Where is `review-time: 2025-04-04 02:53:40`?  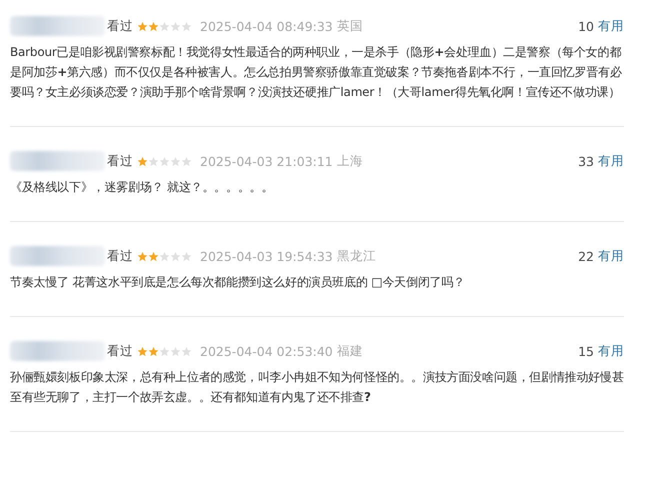 review-time: 2025-04-04 02:53:40 is located at coordinates (266, 351).